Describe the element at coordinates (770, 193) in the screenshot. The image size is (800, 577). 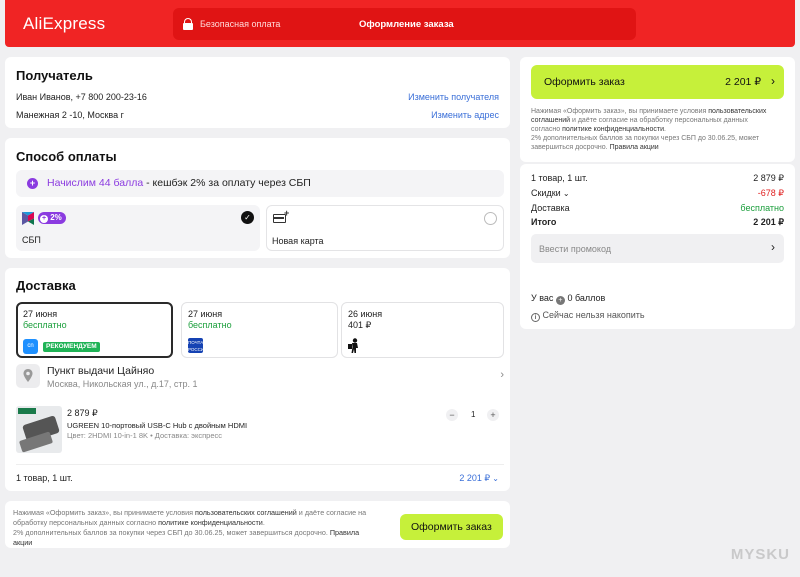
I see `discounts-value: -678 ₽` at that location.